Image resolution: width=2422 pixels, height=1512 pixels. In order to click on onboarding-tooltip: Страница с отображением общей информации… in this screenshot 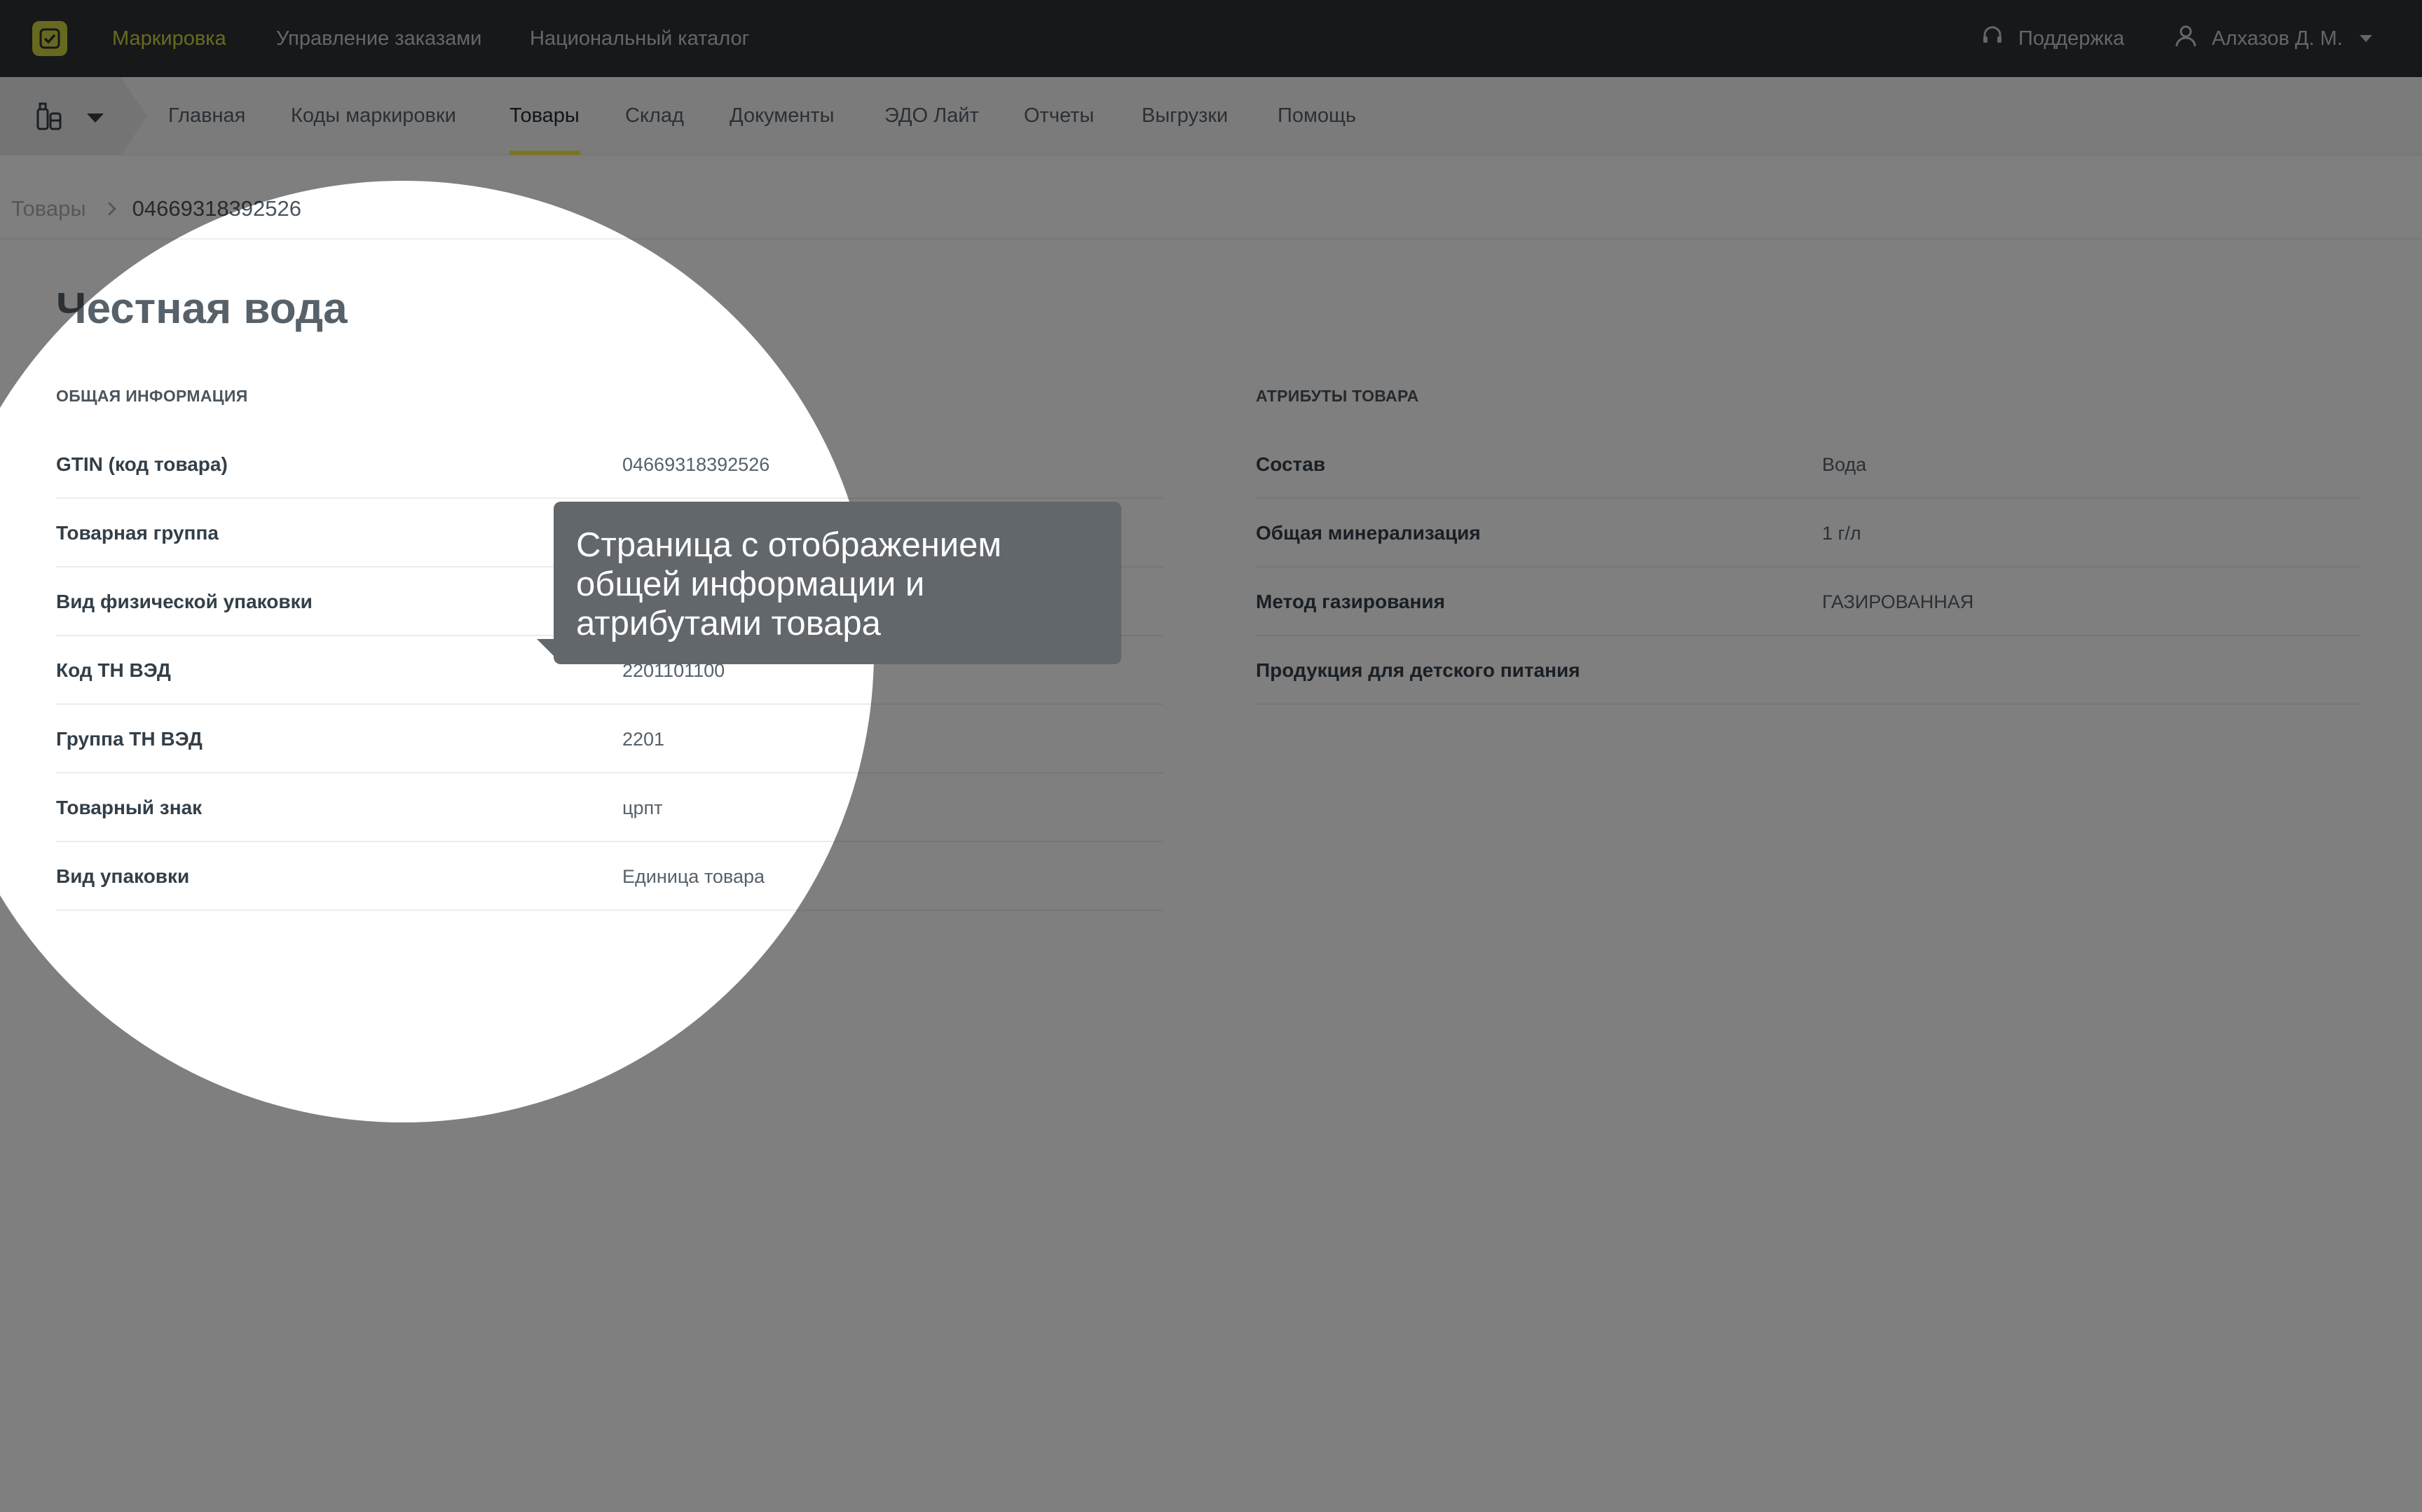, I will do `click(829, 583)`.